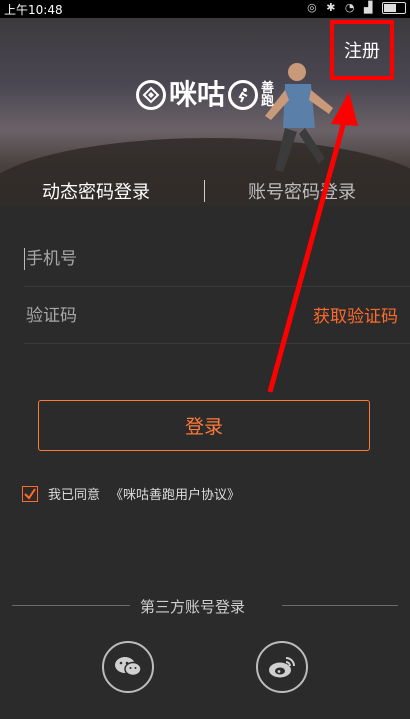 The height and width of the screenshot is (719, 410). What do you see at coordinates (340, 605) in the screenshot?
I see `divider-right` at bounding box center [340, 605].